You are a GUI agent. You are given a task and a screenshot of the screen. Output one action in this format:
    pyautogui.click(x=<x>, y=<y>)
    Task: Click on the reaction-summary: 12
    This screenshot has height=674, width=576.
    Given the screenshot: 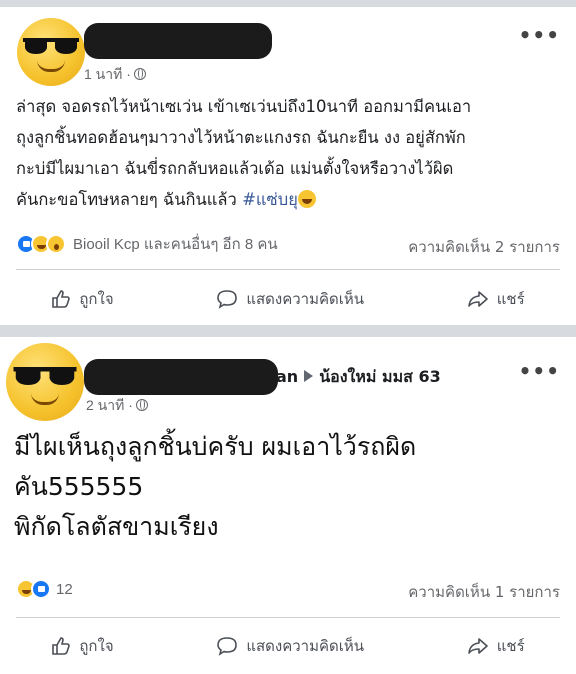 What is the action you would take?
    pyautogui.click(x=44, y=589)
    